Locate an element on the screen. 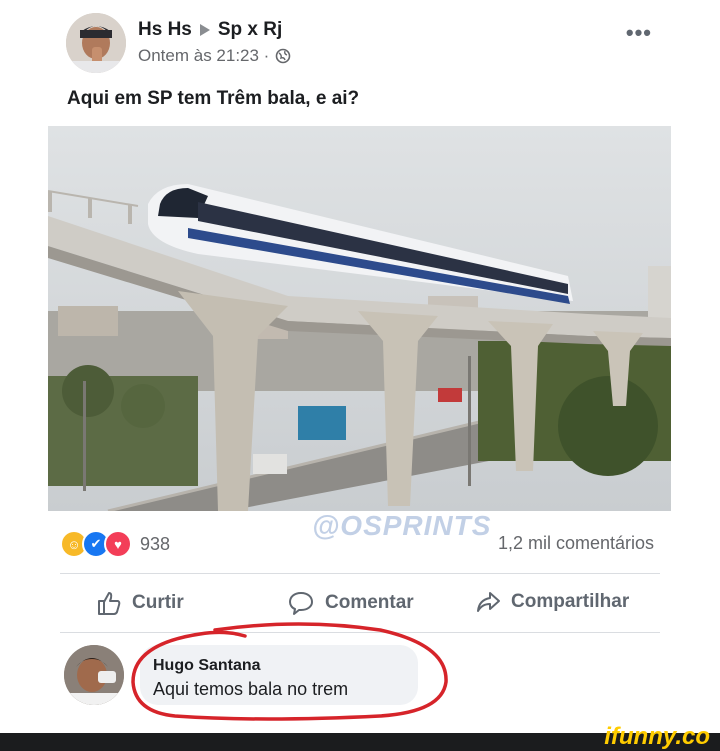 Image resolution: width=720 pixels, height=751 pixels. comment-label: Comentar is located at coordinates (369, 602).